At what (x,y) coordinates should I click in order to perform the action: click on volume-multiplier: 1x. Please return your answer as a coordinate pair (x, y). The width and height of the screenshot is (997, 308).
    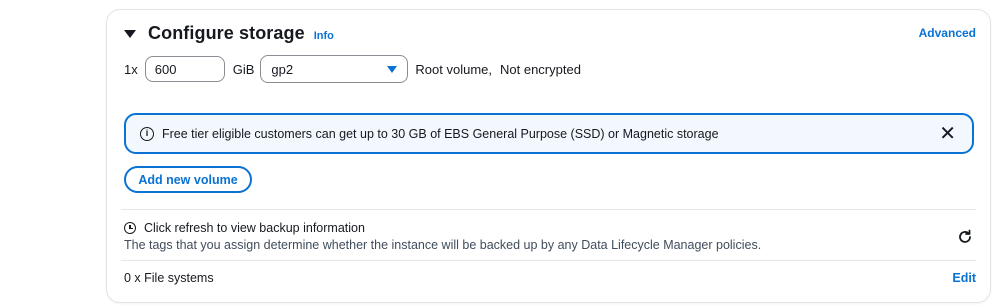
    Looking at the image, I should click on (131, 69).